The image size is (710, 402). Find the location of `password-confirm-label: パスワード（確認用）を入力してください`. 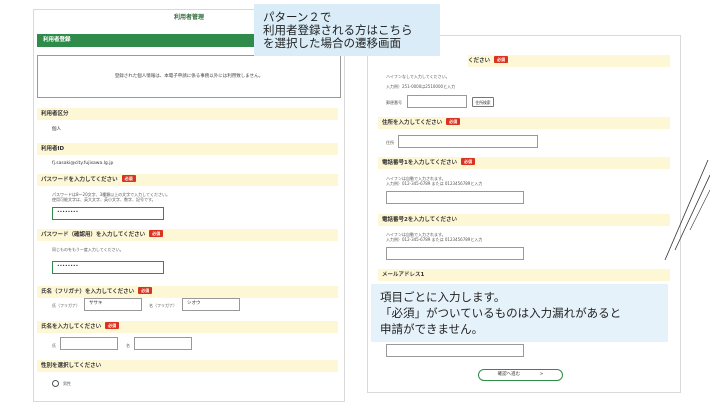

password-confirm-label: パスワード（確認用）を入力してください is located at coordinates (93, 235).